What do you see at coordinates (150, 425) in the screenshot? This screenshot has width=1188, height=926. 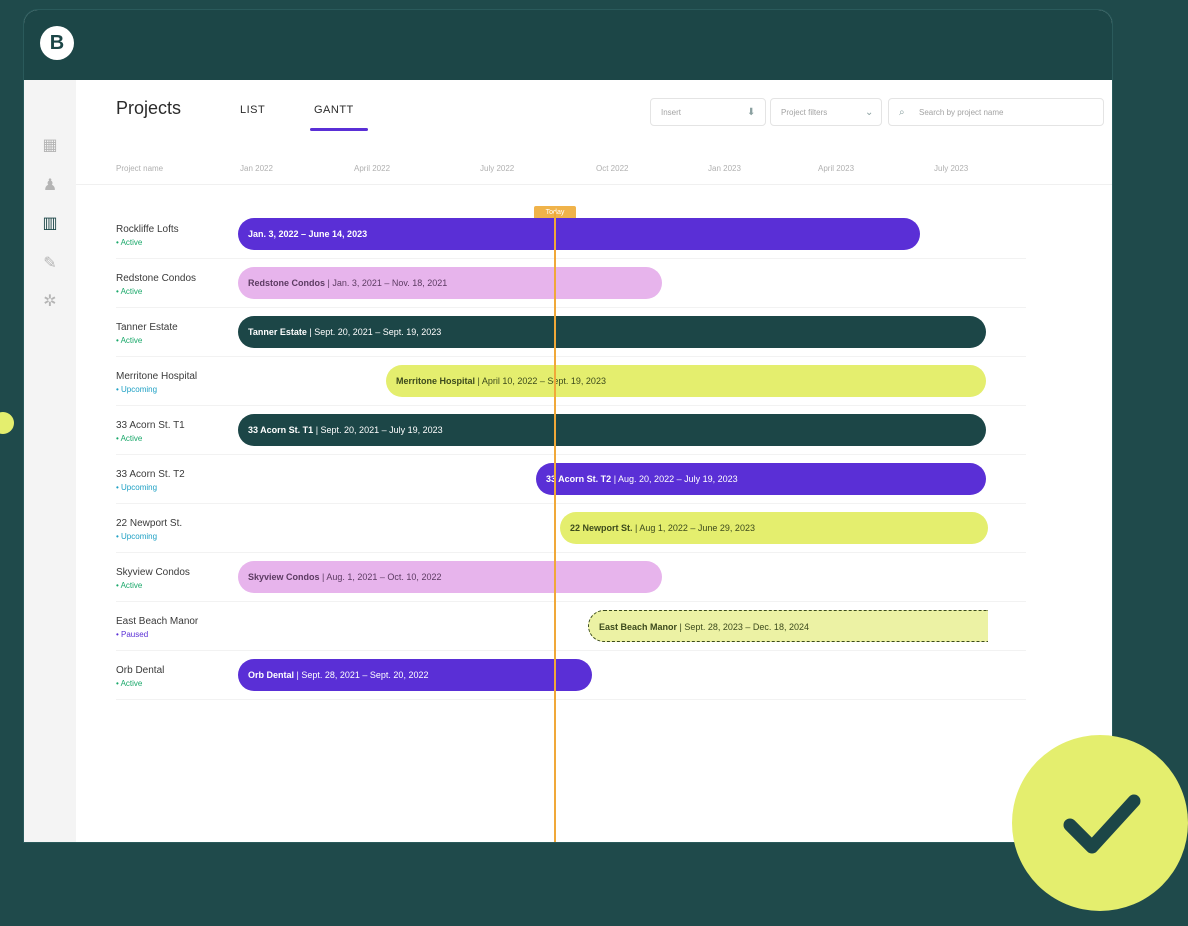 I see `project-name: 33 Acorn St. T1` at bounding box center [150, 425].